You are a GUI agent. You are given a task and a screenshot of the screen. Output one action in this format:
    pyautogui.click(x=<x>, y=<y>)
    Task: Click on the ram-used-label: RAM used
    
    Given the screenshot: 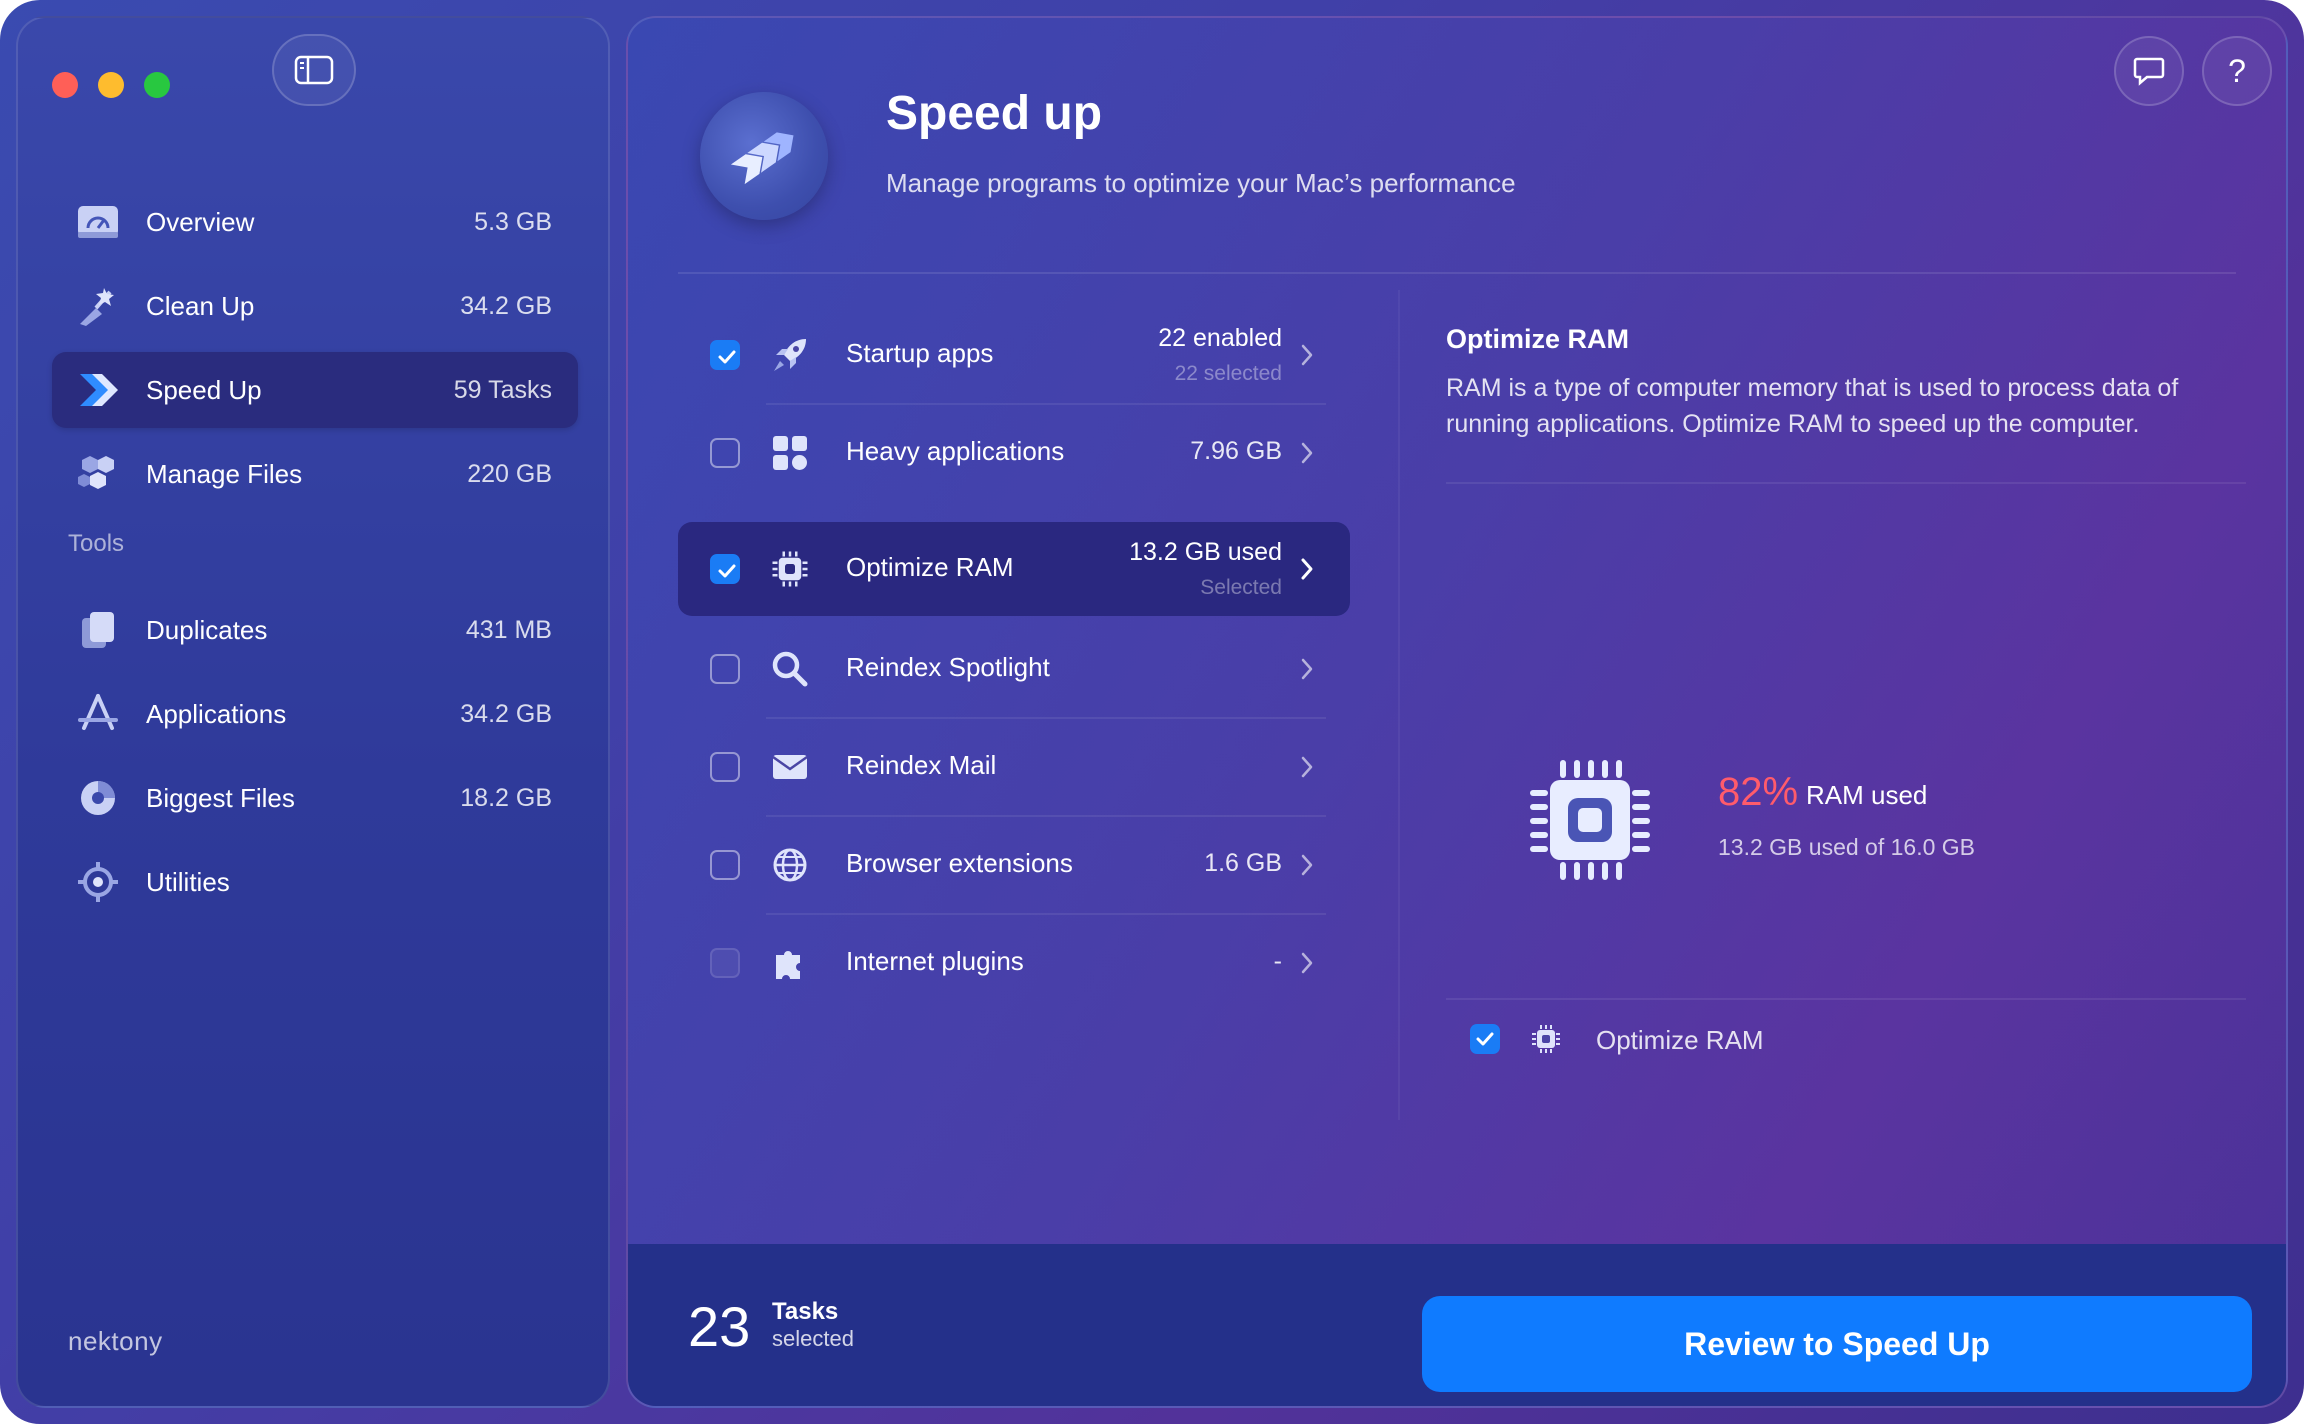 What is the action you would take?
    pyautogui.click(x=1867, y=795)
    